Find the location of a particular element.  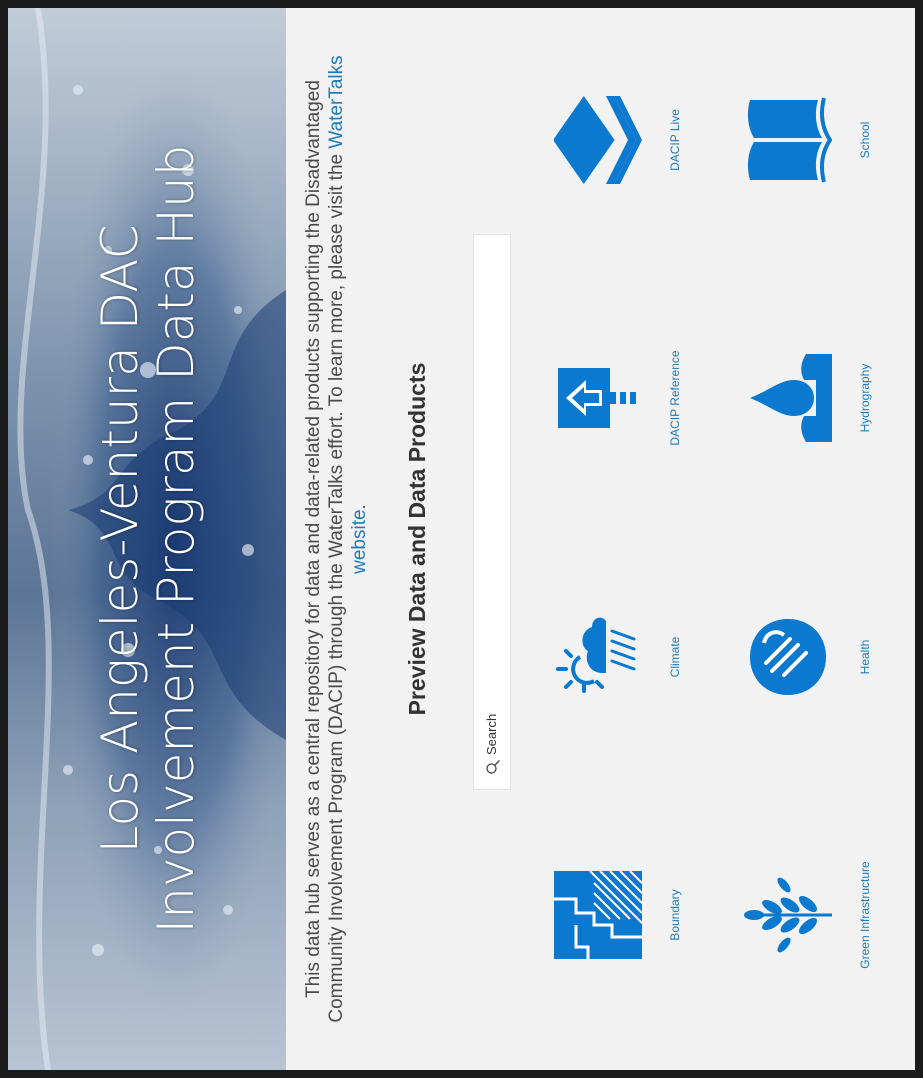

book-icon is located at coordinates (789, 140).